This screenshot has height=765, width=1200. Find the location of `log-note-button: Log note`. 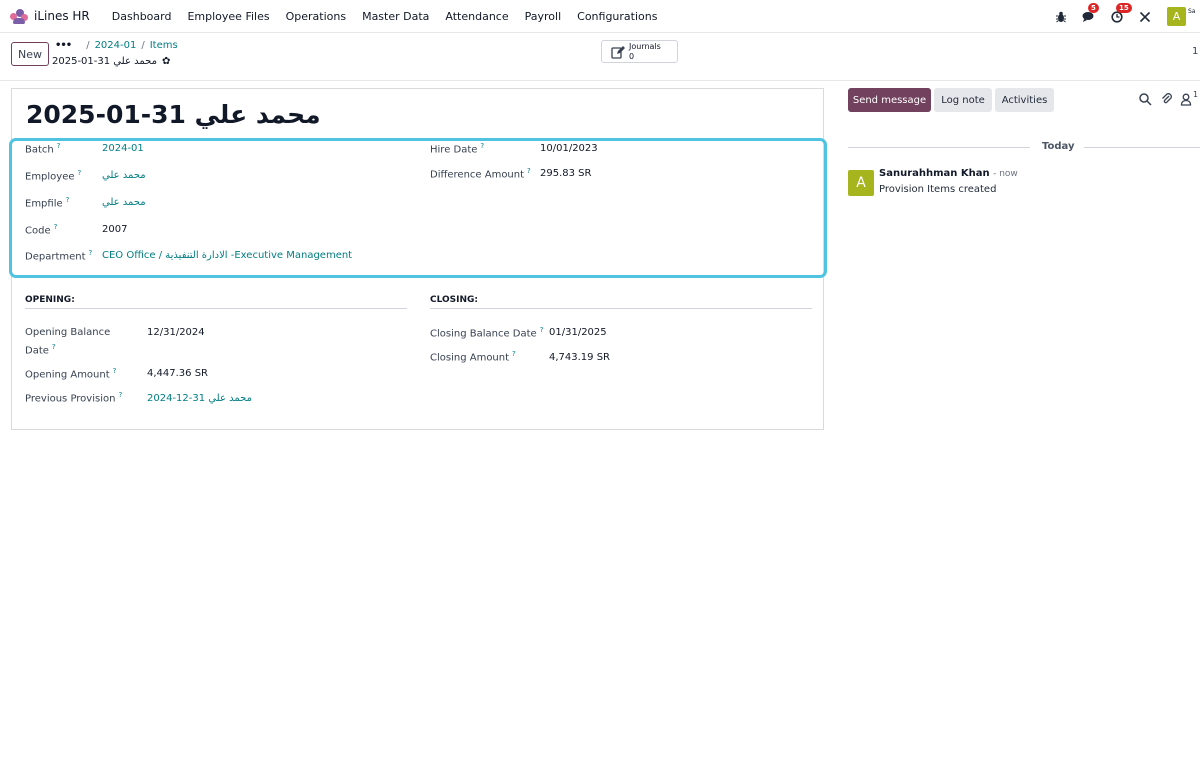

log-note-button: Log note is located at coordinates (963, 100).